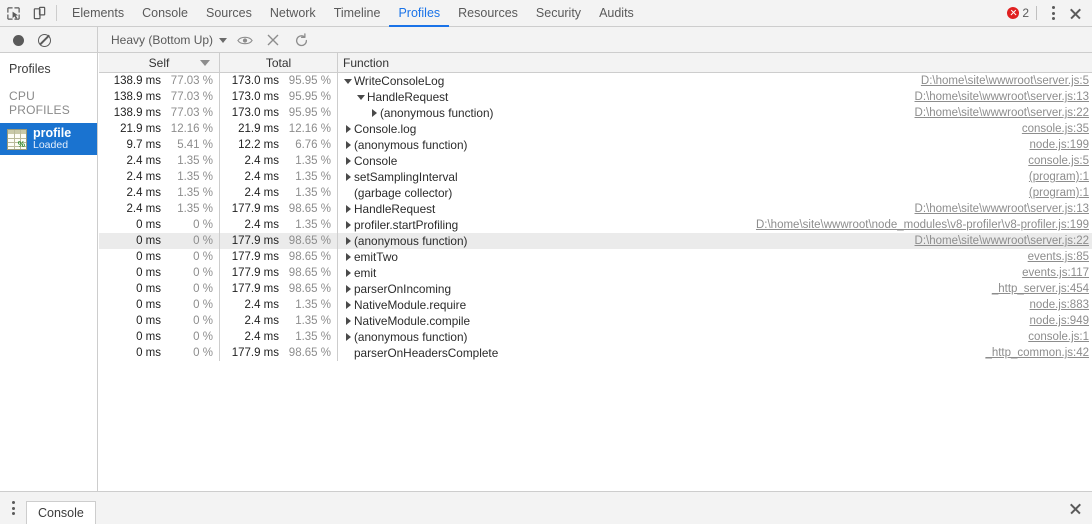 Image resolution: width=1092 pixels, height=524 pixels. Describe the element at coordinates (1018, 13) in the screenshot. I see `error-count-badge: 2` at that location.